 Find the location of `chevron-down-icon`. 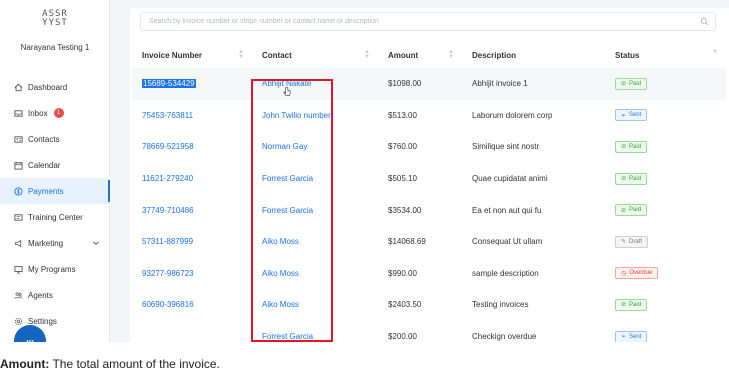

chevron-down-icon is located at coordinates (96, 243).